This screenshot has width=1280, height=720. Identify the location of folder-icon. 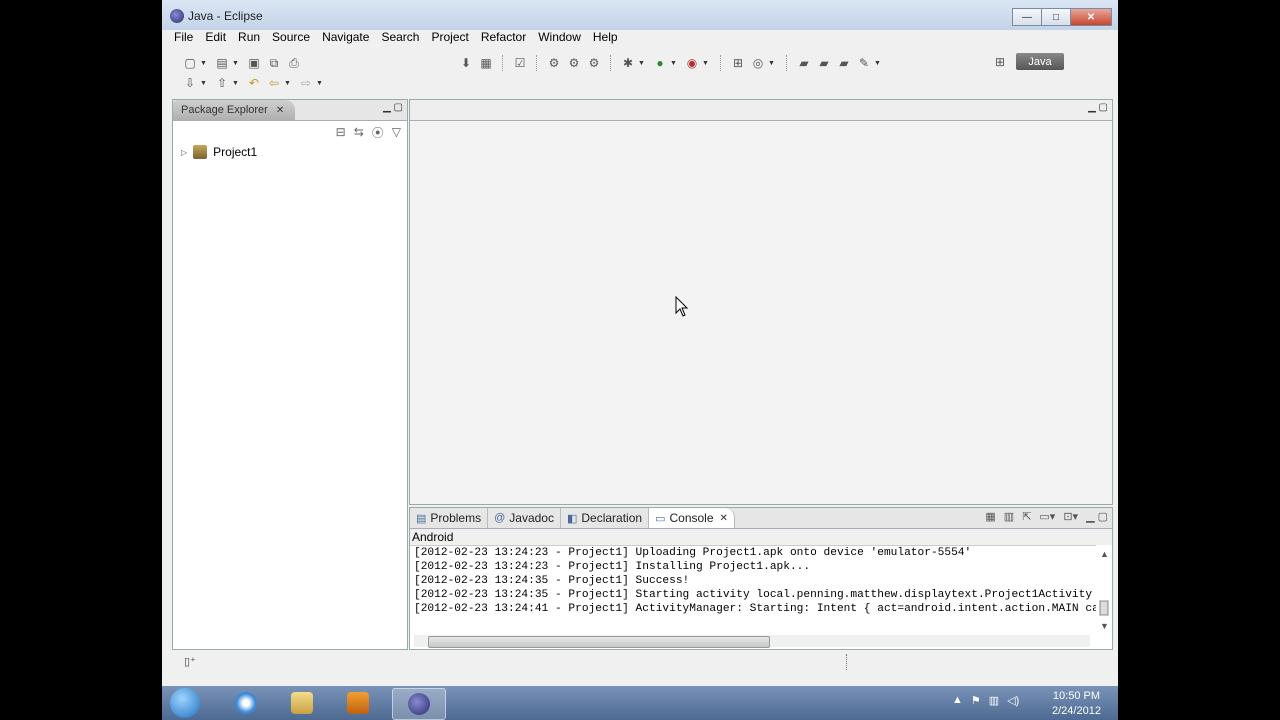
(302, 703).